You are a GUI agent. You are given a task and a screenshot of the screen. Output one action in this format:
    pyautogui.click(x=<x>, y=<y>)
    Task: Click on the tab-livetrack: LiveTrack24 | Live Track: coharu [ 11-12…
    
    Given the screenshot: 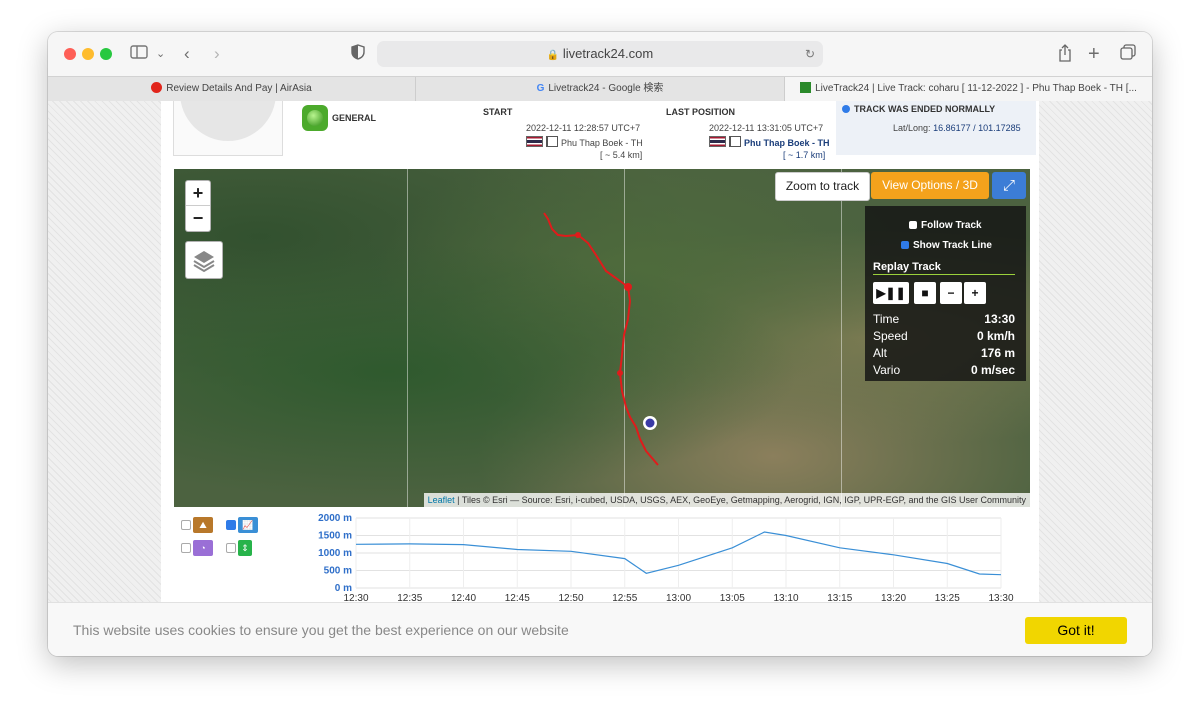 What is the action you would take?
    pyautogui.click(x=968, y=89)
    